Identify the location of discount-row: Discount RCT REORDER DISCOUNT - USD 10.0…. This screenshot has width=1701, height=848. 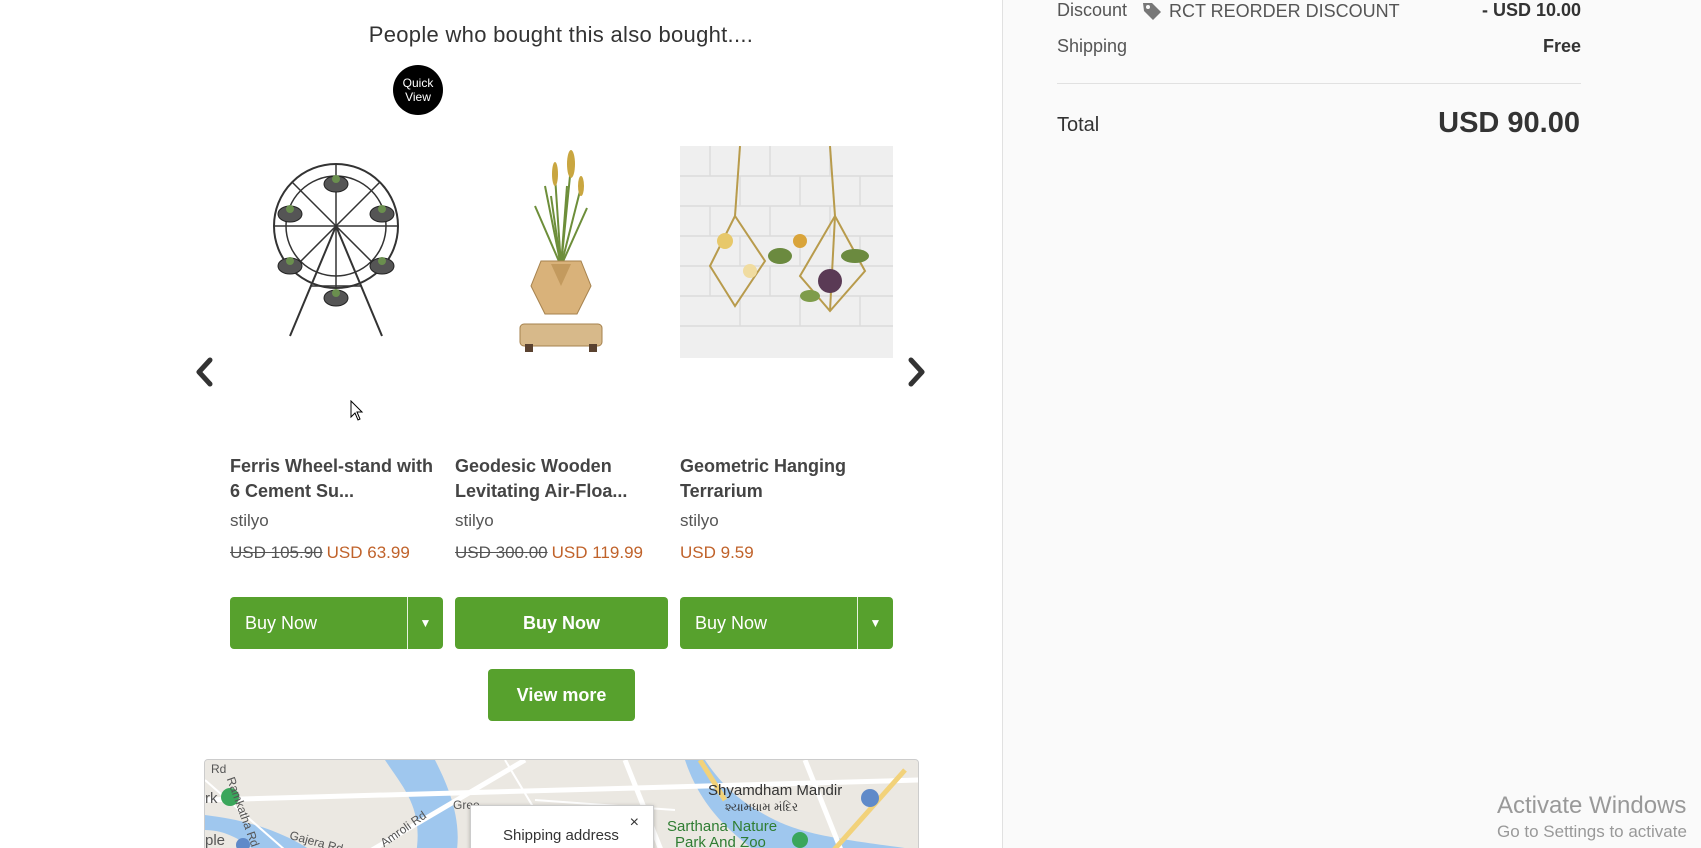
(1319, 10).